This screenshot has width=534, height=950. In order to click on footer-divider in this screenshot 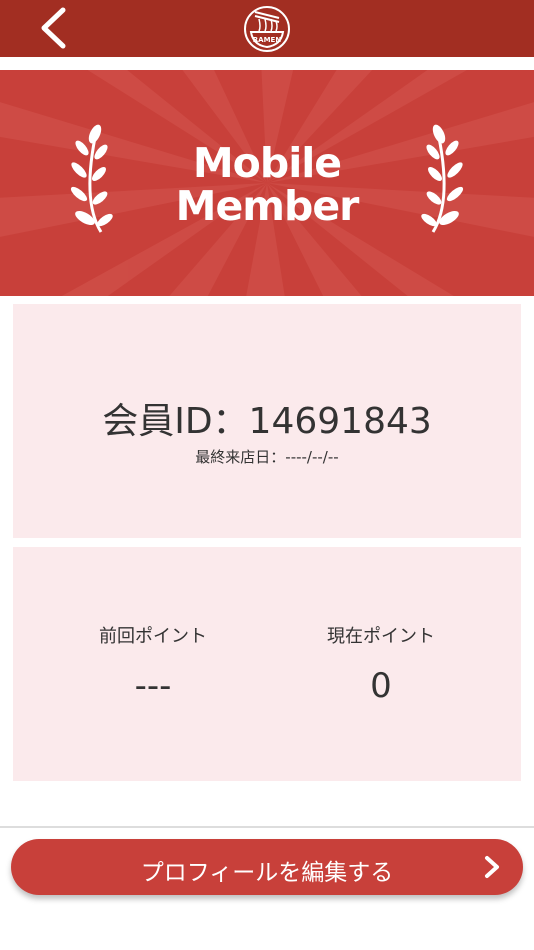, I will do `click(267, 827)`.